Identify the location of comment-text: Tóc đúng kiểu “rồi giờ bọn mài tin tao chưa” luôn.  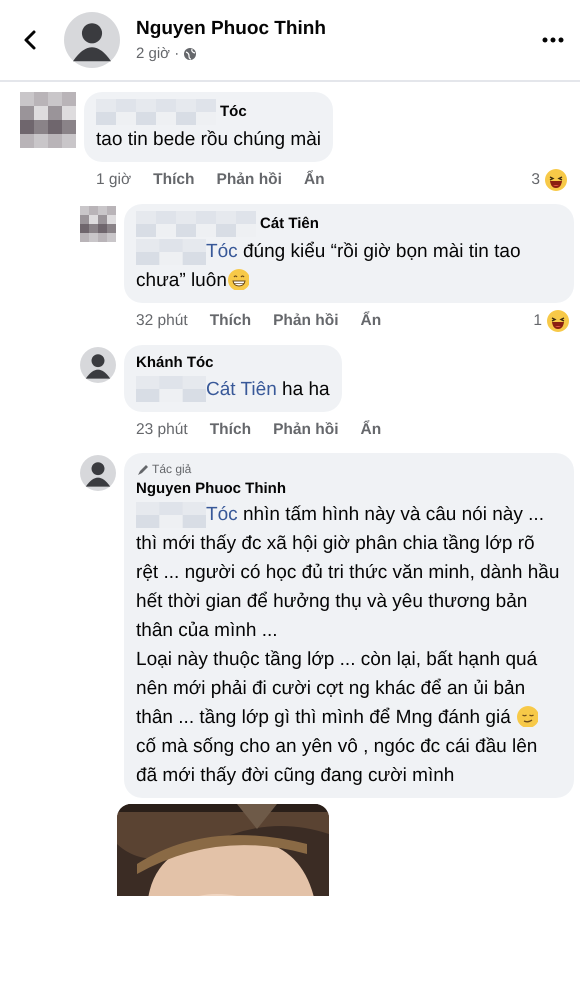
(349, 266).